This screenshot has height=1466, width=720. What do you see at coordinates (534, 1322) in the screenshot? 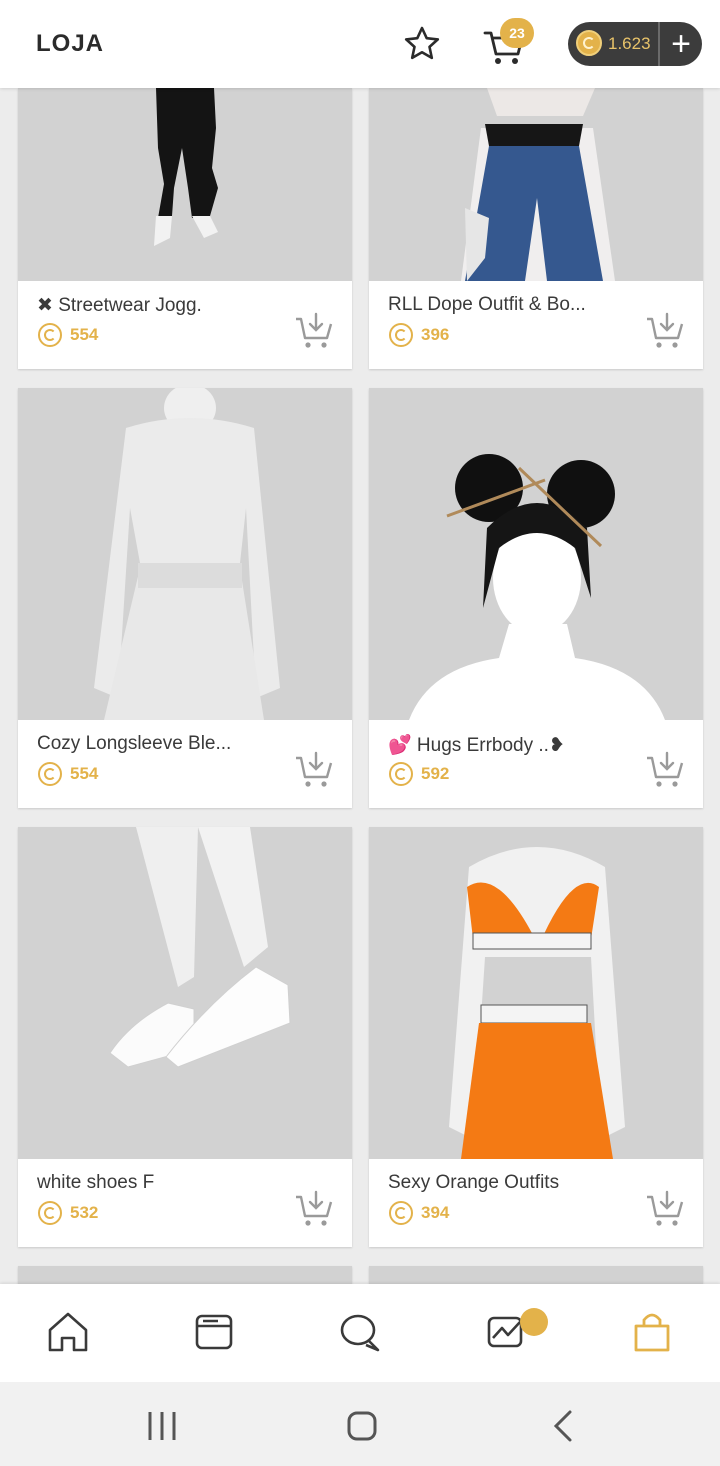
I see `notification-dot` at bounding box center [534, 1322].